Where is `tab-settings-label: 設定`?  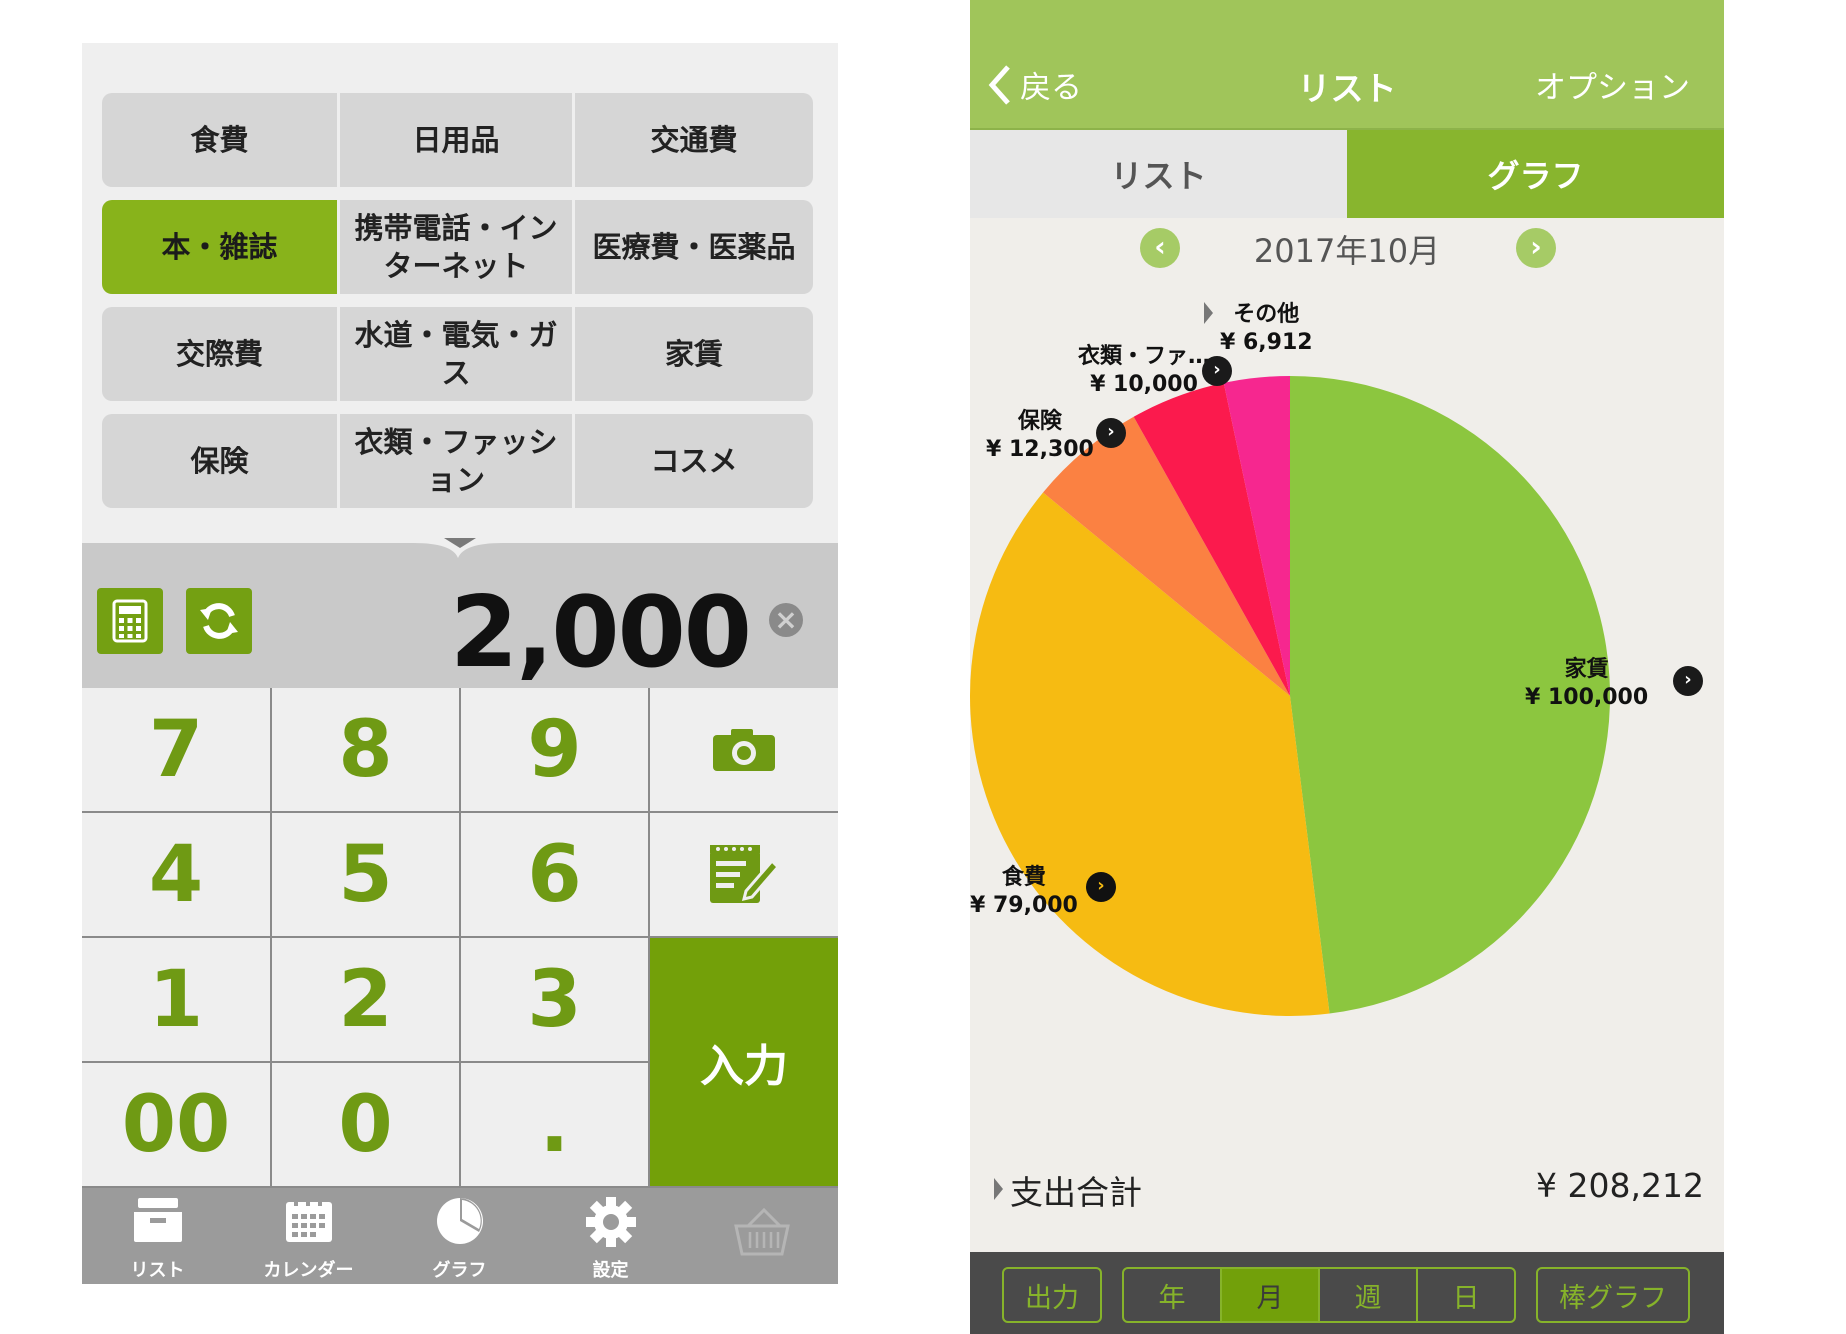
tab-settings-label: 設定 is located at coordinates (610, 1270).